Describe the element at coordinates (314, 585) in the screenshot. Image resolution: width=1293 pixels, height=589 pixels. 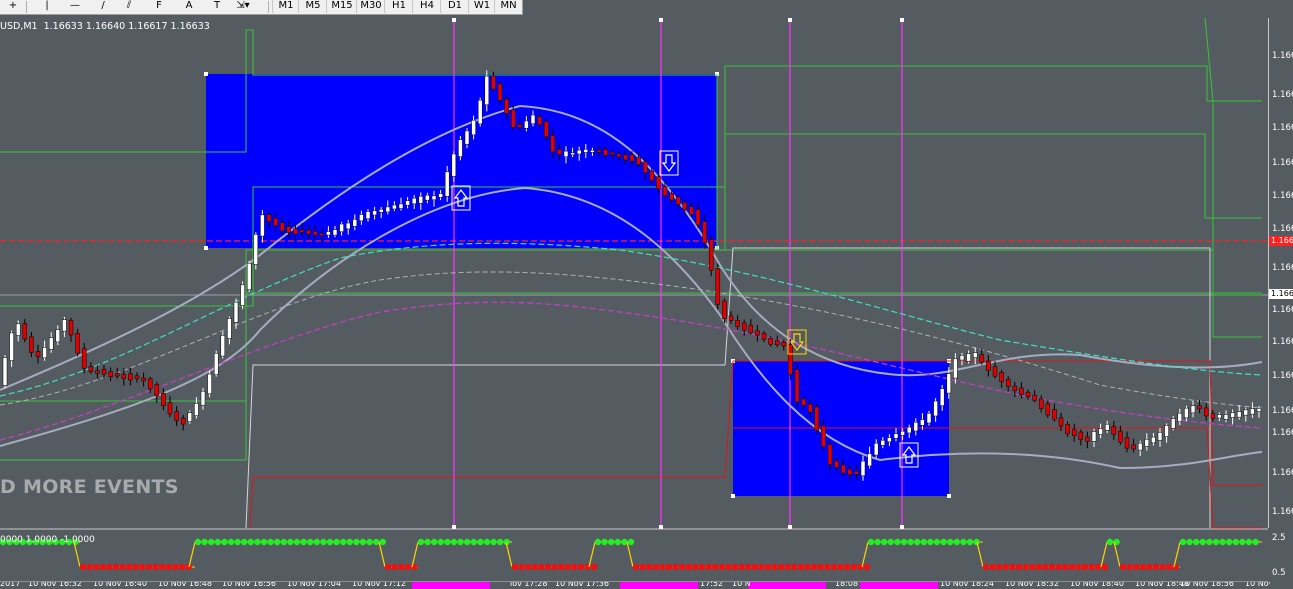
I see `time-label: 10 Nov 17:04` at that location.